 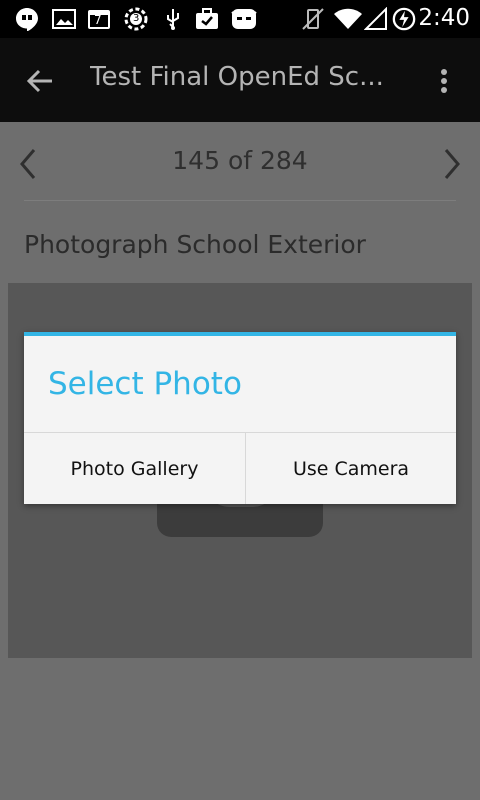 What do you see at coordinates (195, 244) in the screenshot?
I see `question-label: Photograph School Exterior` at bounding box center [195, 244].